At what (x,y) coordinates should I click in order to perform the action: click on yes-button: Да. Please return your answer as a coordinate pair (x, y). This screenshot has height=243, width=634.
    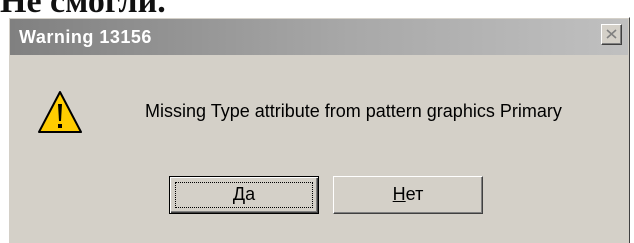
    Looking at the image, I should click on (244, 195).